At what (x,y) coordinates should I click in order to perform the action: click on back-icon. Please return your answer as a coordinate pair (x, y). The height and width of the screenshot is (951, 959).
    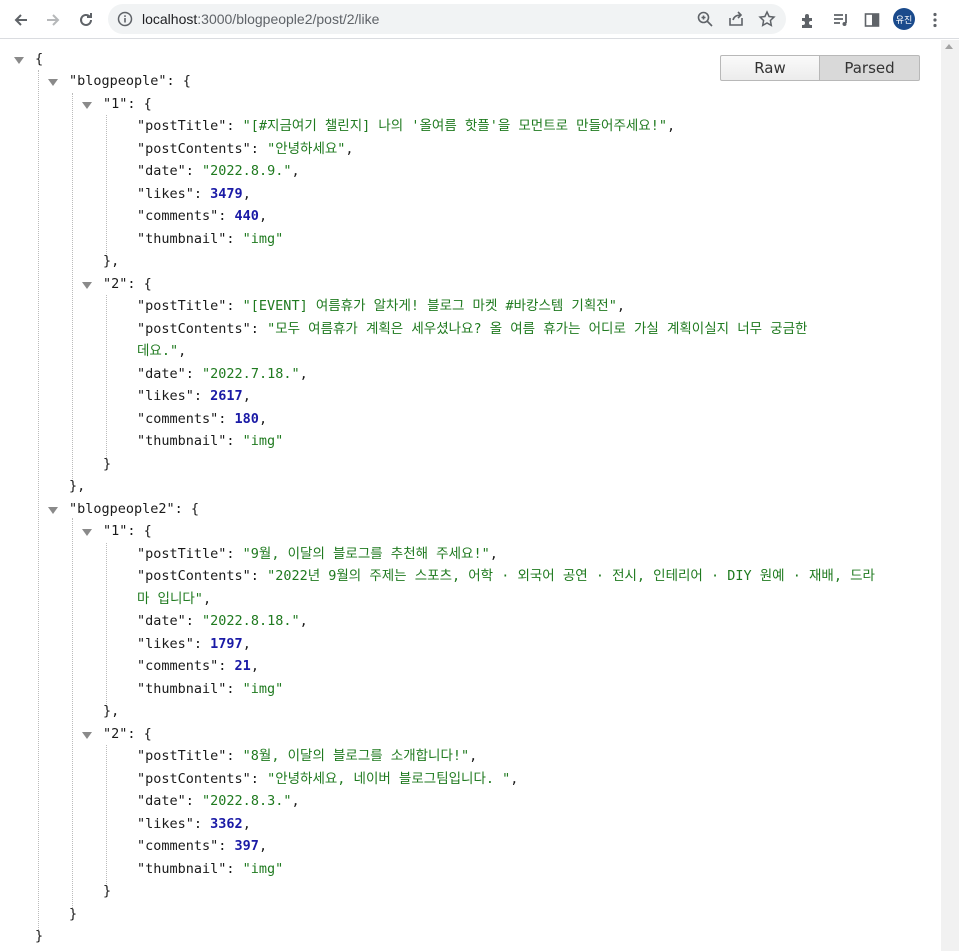
    Looking at the image, I should click on (21, 20).